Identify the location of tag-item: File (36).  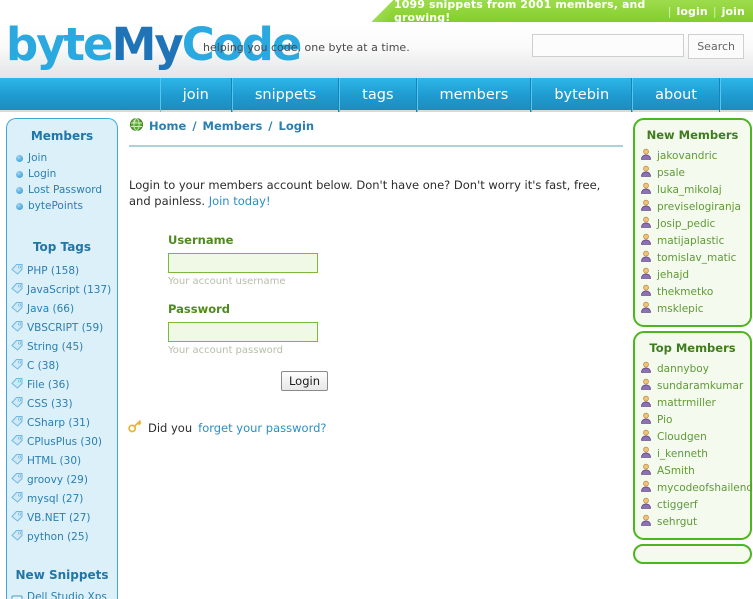
(62, 384).